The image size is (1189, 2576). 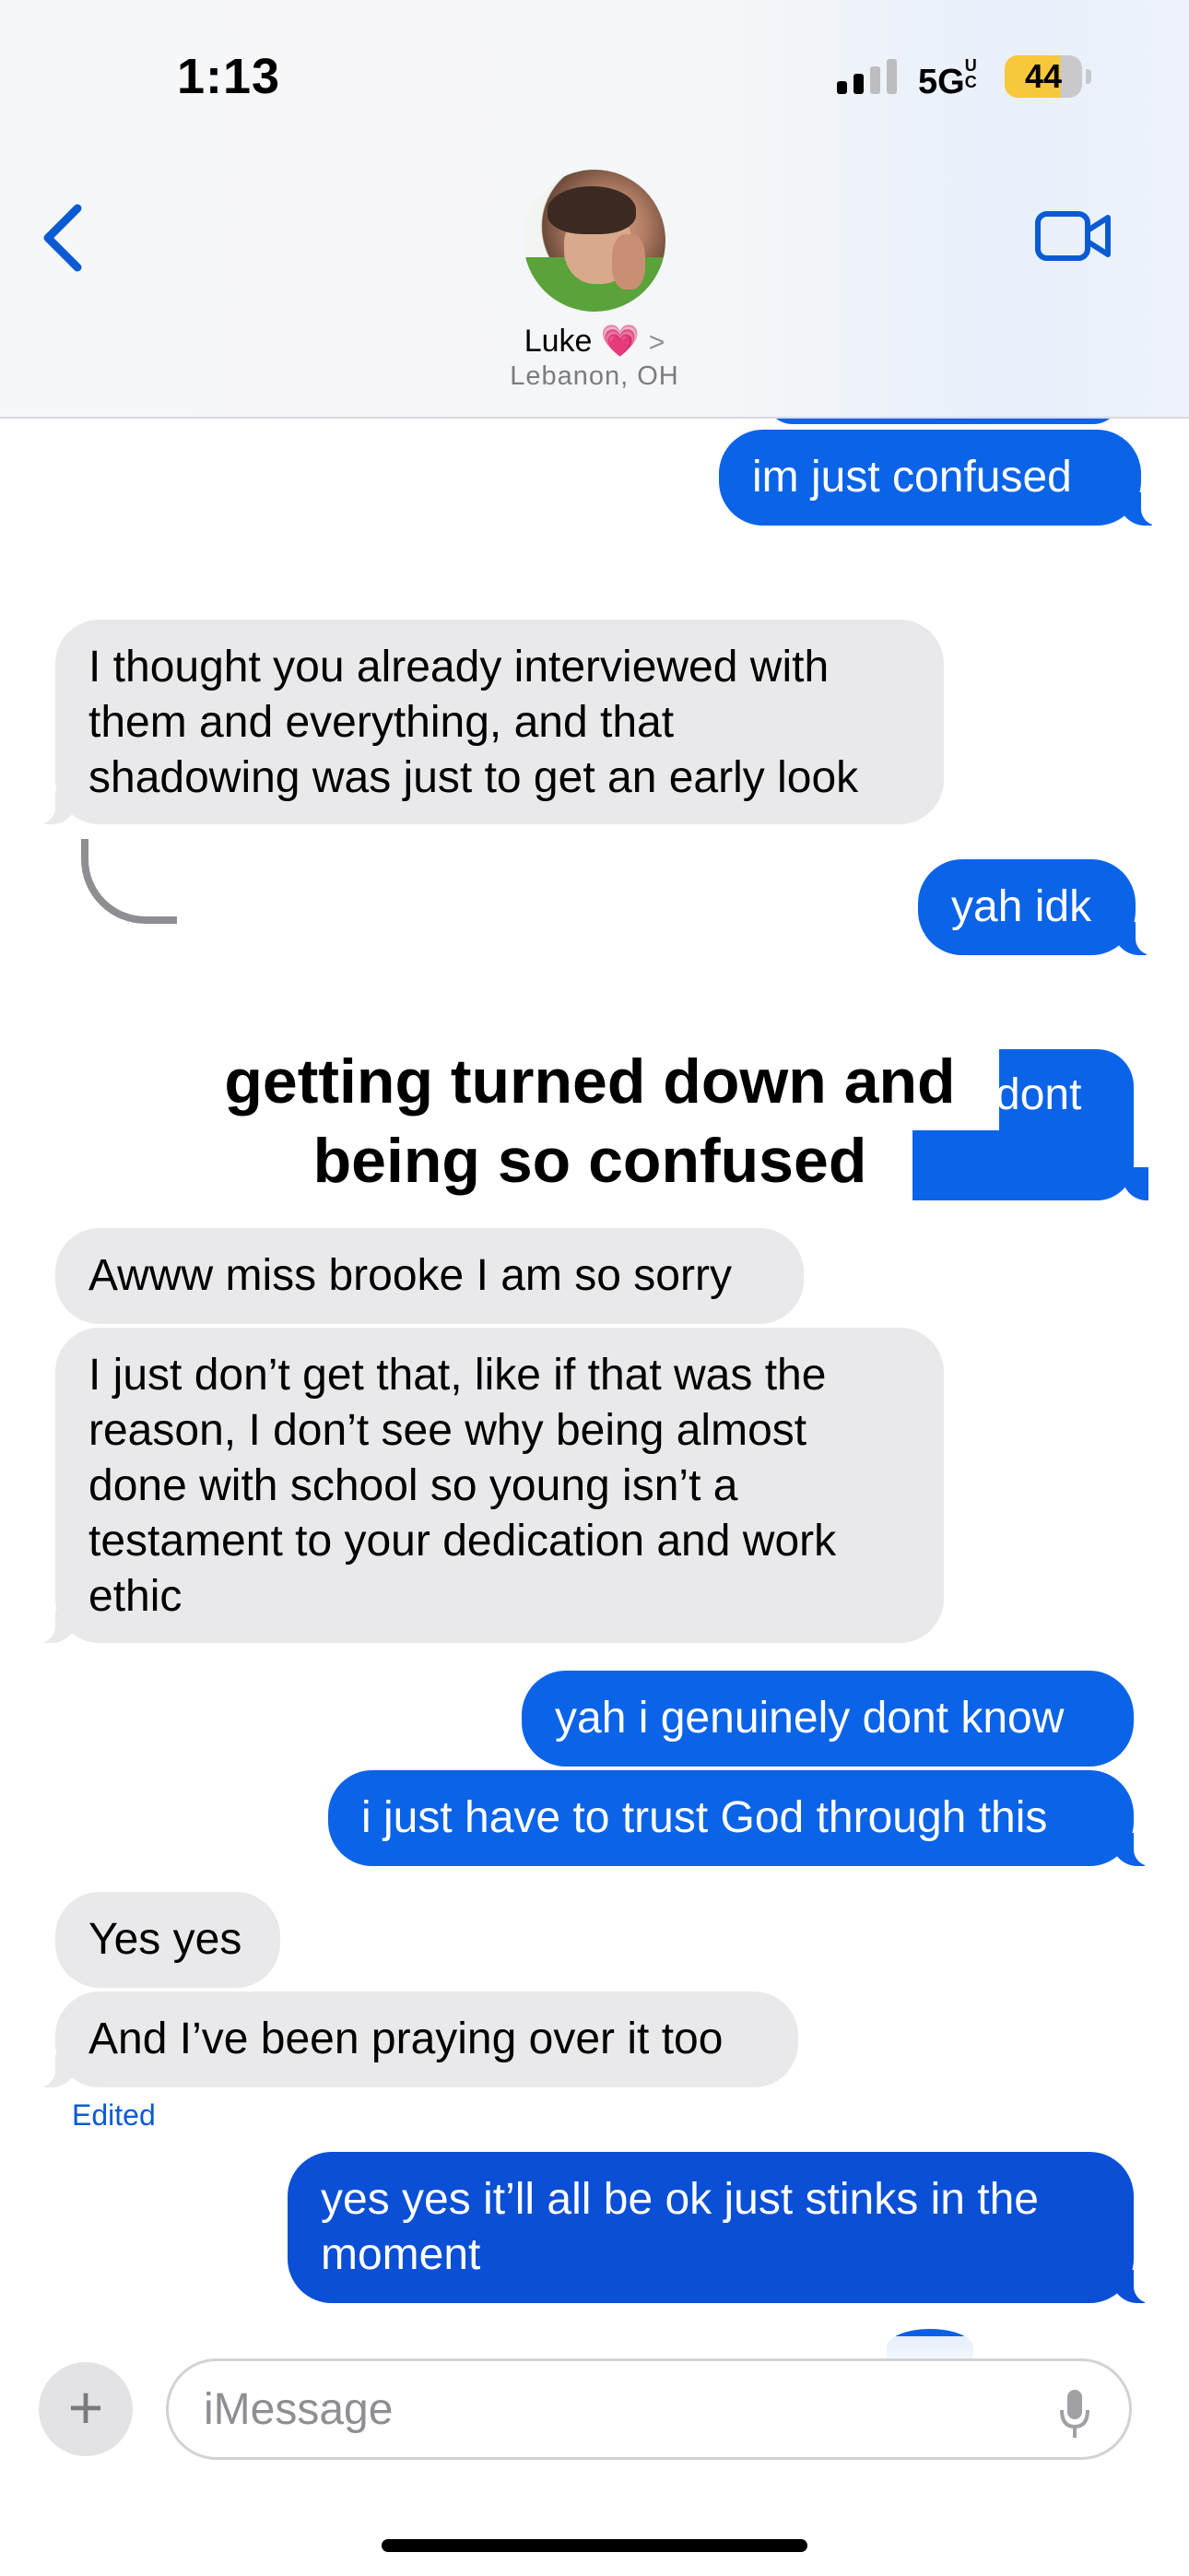 I want to click on message-text: yah i genuinely dont know, so click(x=810, y=1718).